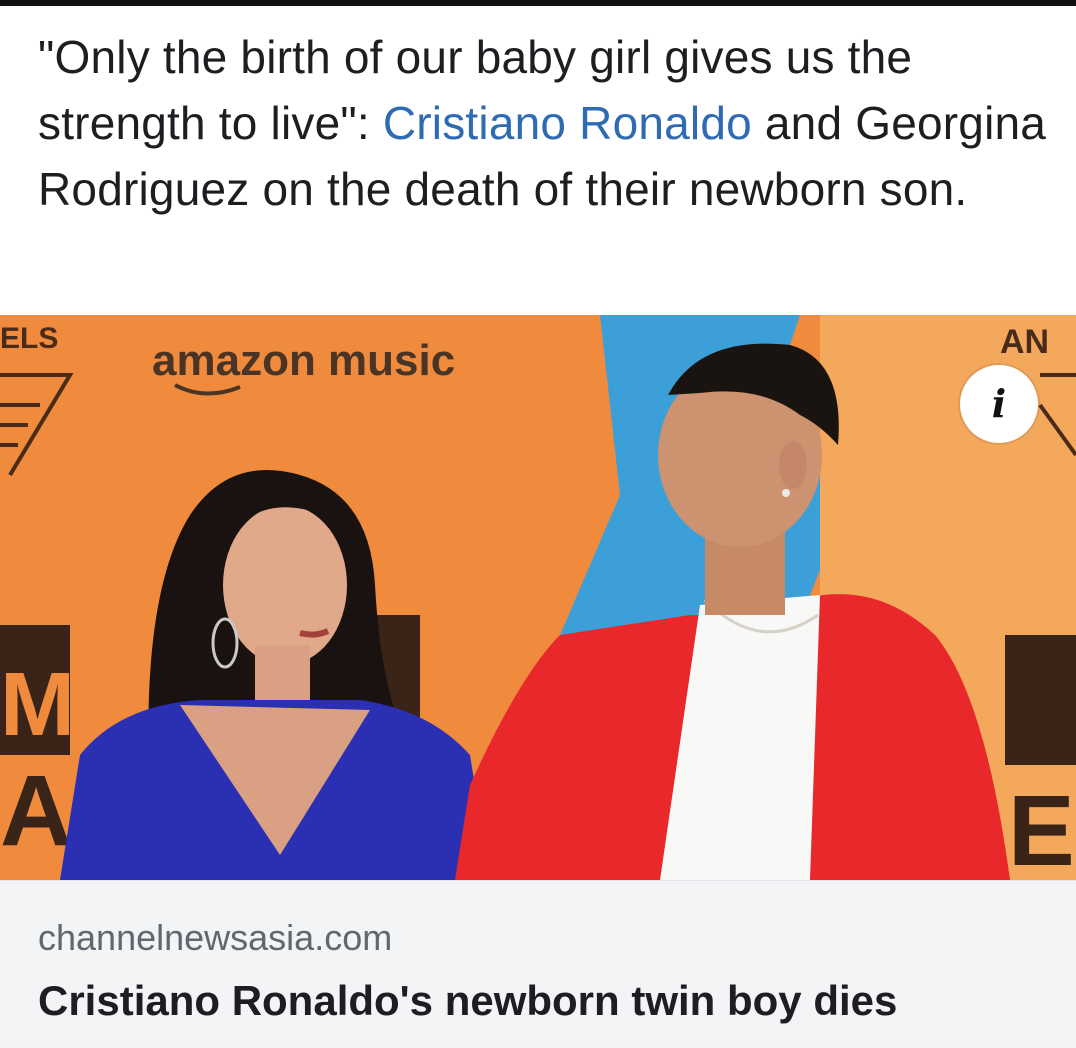 The width and height of the screenshot is (1076, 1048). What do you see at coordinates (215, 937) in the screenshot?
I see `link-domain: channelnewsasia.com` at bounding box center [215, 937].